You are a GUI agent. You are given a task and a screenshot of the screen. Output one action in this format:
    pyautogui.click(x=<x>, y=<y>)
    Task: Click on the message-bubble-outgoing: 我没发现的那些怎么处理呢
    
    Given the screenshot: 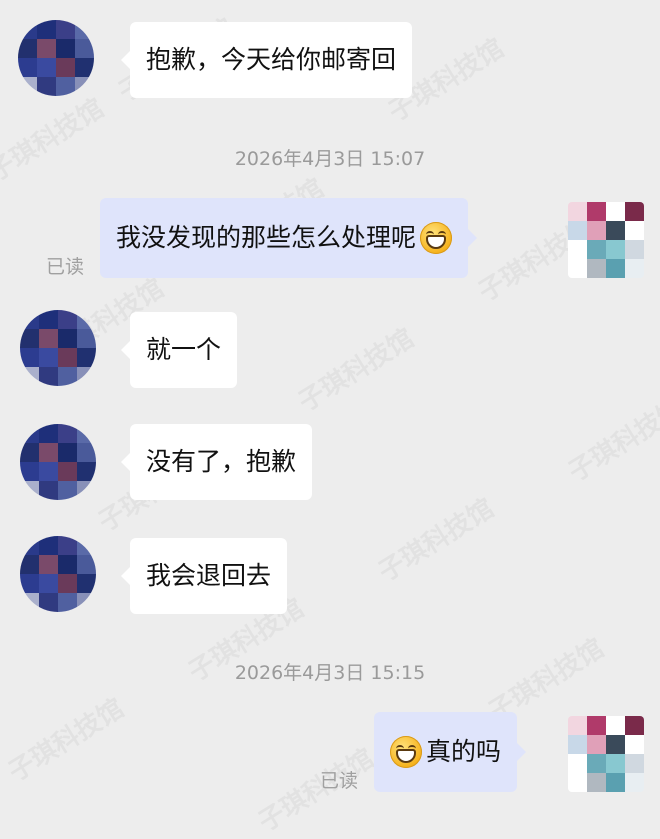 What is the action you would take?
    pyautogui.click(x=289, y=238)
    